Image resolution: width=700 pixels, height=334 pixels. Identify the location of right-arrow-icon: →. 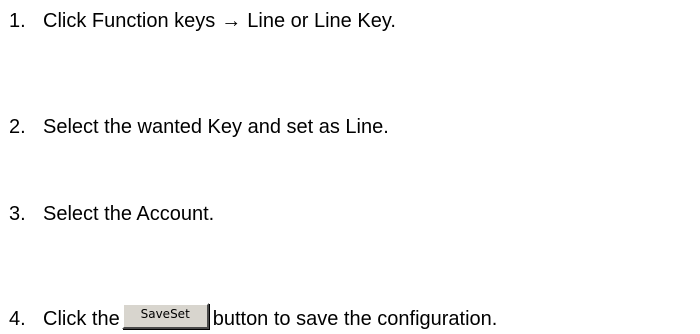
(231, 21).